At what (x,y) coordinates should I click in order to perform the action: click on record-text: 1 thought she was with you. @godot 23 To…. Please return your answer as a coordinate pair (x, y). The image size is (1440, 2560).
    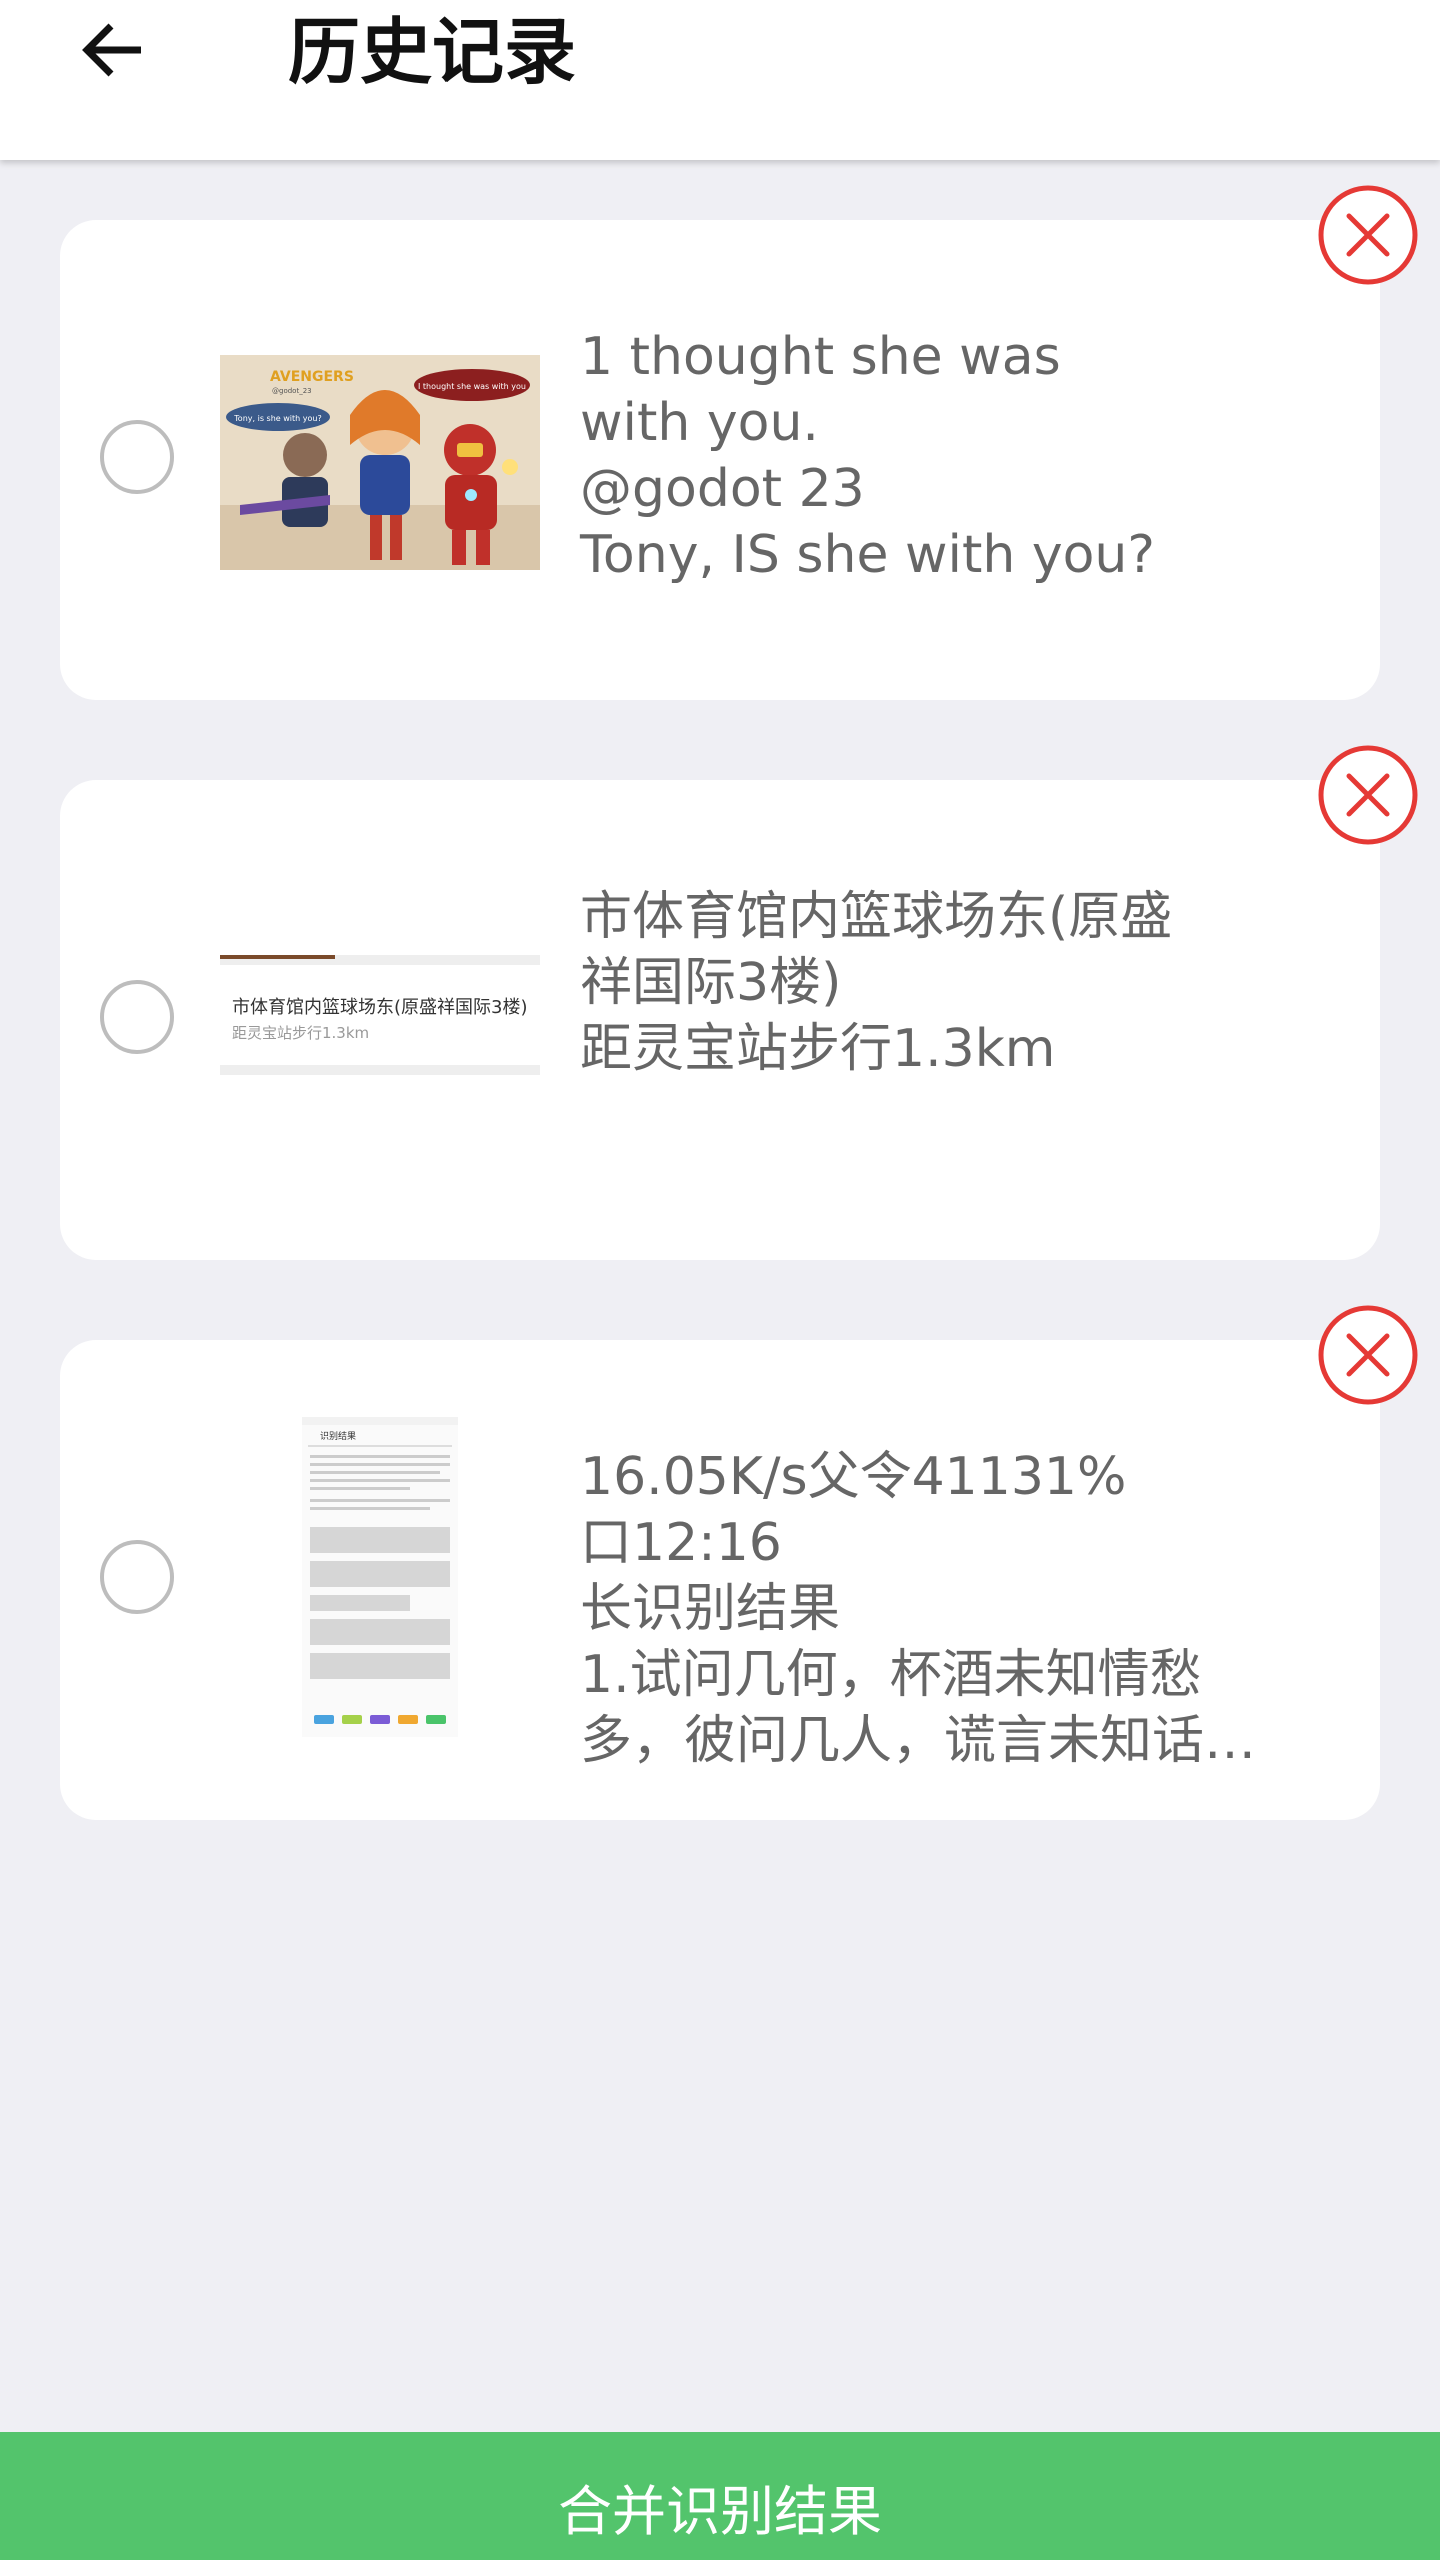
    Looking at the image, I should click on (867, 456).